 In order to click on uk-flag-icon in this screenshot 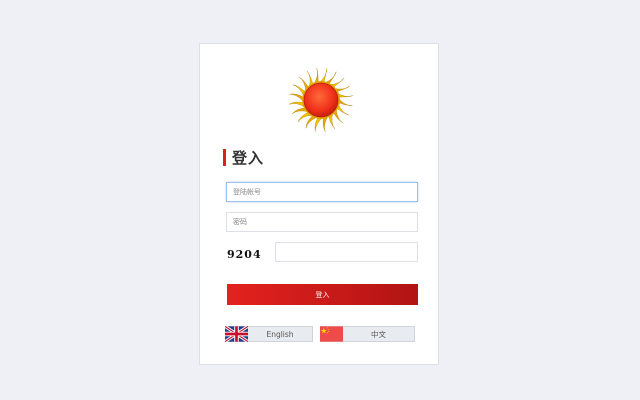, I will do `click(236, 333)`.